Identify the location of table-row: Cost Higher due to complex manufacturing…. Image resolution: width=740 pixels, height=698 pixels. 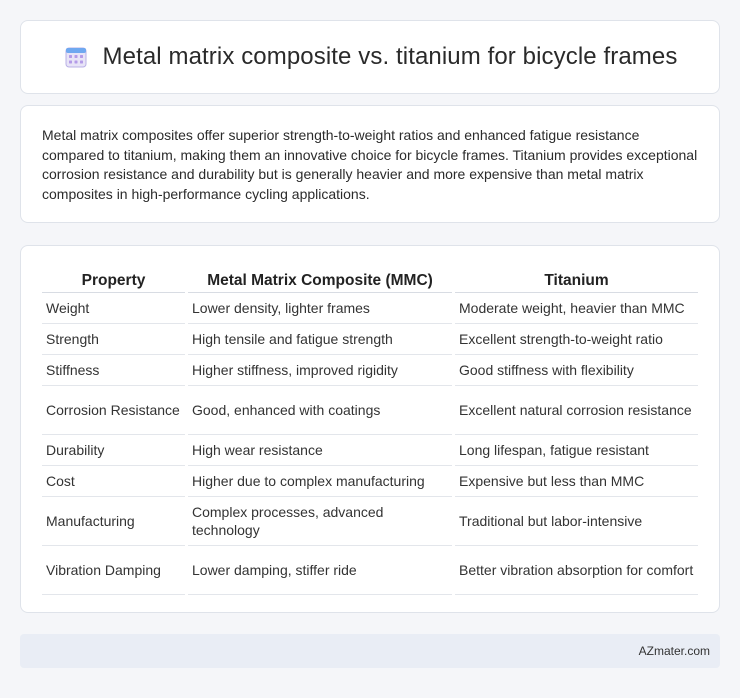
(370, 481).